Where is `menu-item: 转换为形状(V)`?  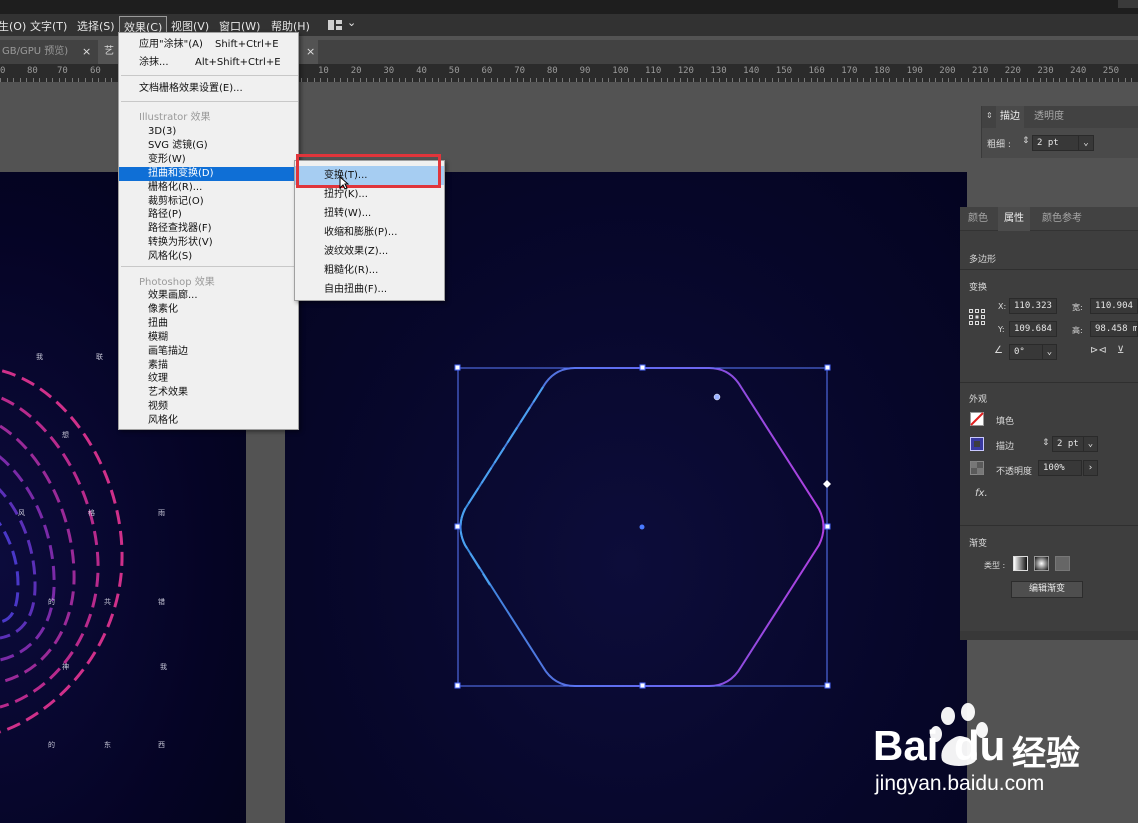
menu-item: 转换为形状(V) is located at coordinates (208, 243).